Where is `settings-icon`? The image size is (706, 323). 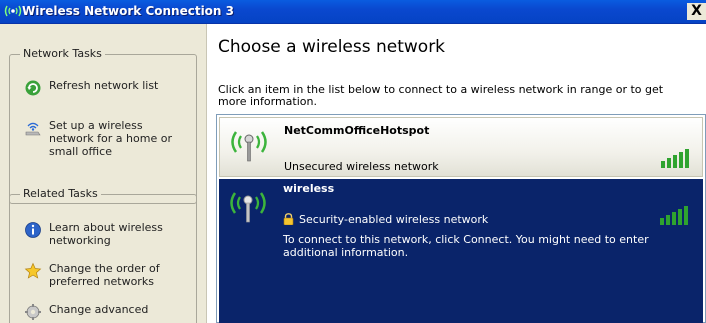 settings-icon is located at coordinates (33, 312).